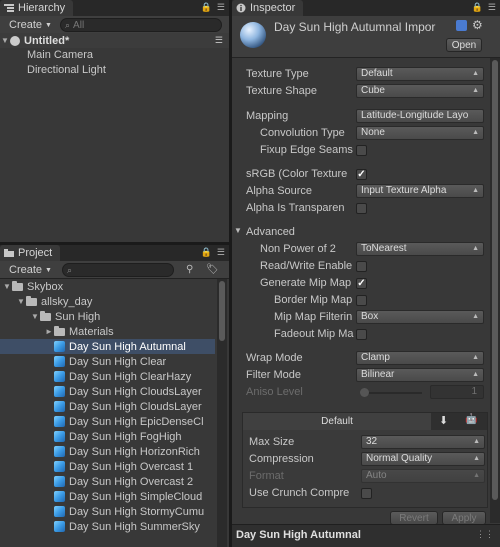  Describe the element at coordinates (241, 8) in the screenshot. I see `info-icon` at that location.